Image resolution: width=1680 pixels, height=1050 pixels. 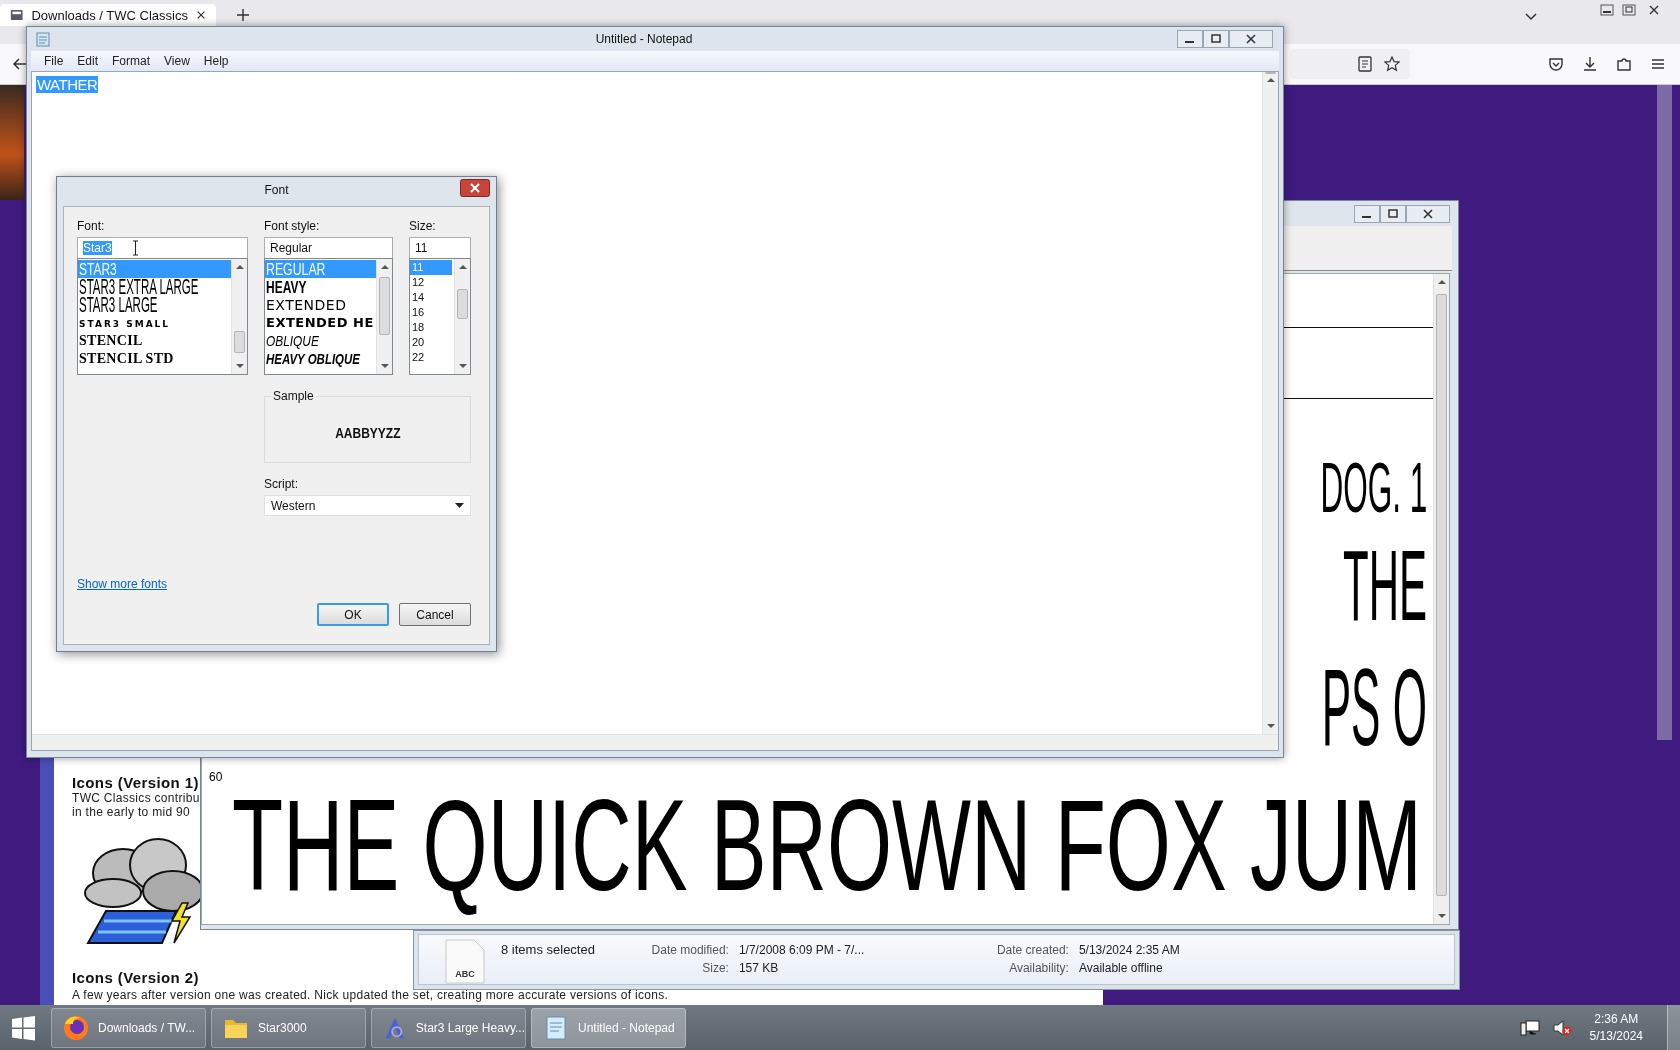 What do you see at coordinates (54, 61) in the screenshot?
I see `menu-item: File` at bounding box center [54, 61].